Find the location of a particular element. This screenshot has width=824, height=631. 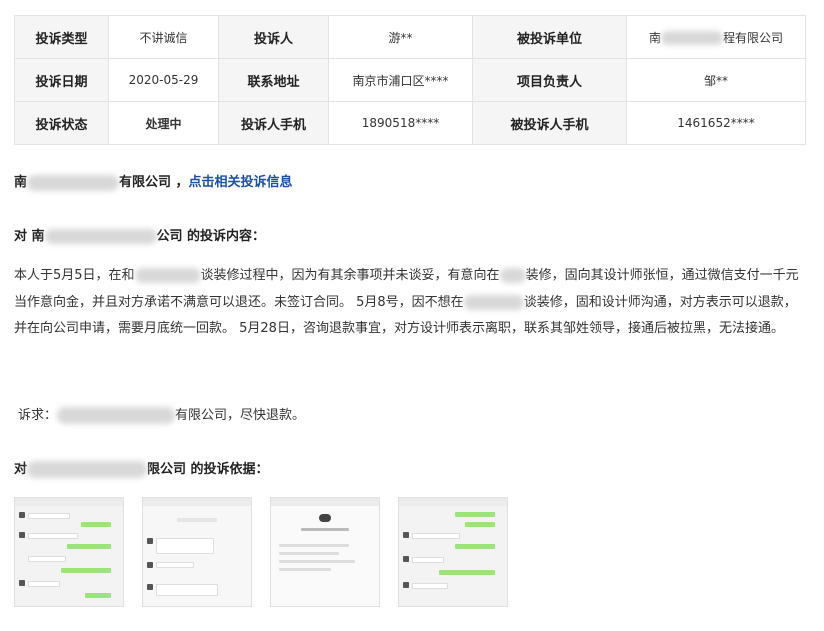

evidence-heading: 对 限公司 的投诉依据： is located at coordinates (141, 468).